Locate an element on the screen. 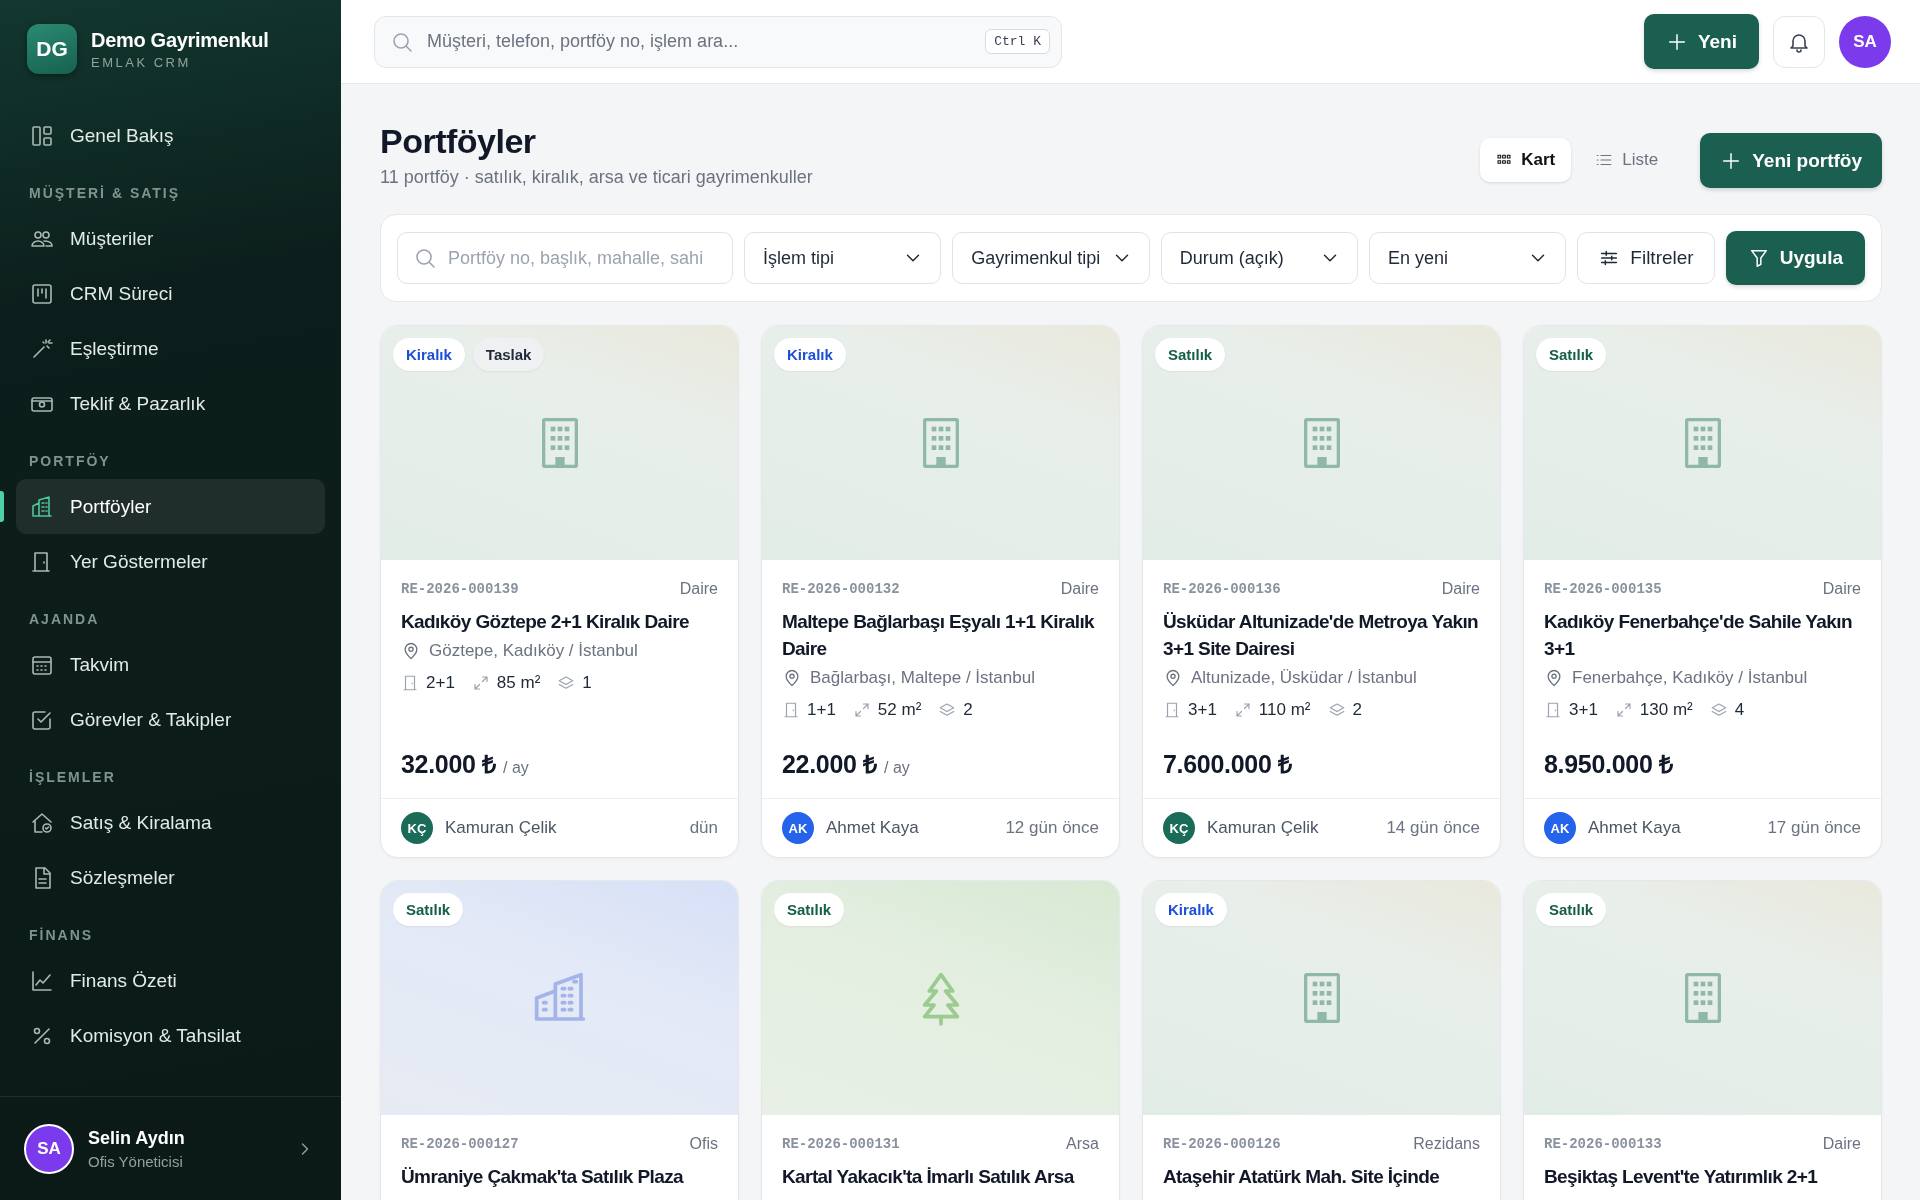 The width and height of the screenshot is (1920, 1200). nav-item: CRM Süreci is located at coordinates (170, 293).